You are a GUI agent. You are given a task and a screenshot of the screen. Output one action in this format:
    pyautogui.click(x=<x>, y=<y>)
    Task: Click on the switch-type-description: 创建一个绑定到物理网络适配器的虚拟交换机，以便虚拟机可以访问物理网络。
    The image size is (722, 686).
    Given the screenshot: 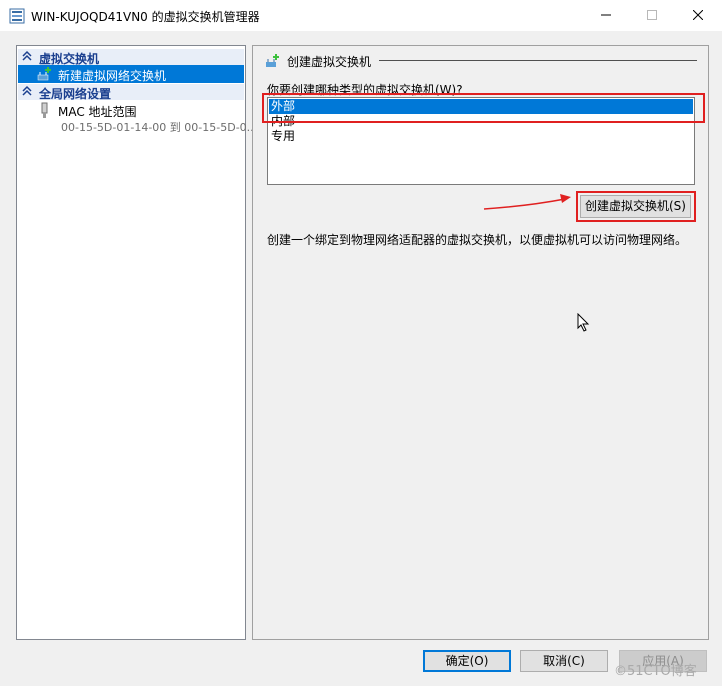 What is the action you would take?
    pyautogui.click(x=477, y=240)
    